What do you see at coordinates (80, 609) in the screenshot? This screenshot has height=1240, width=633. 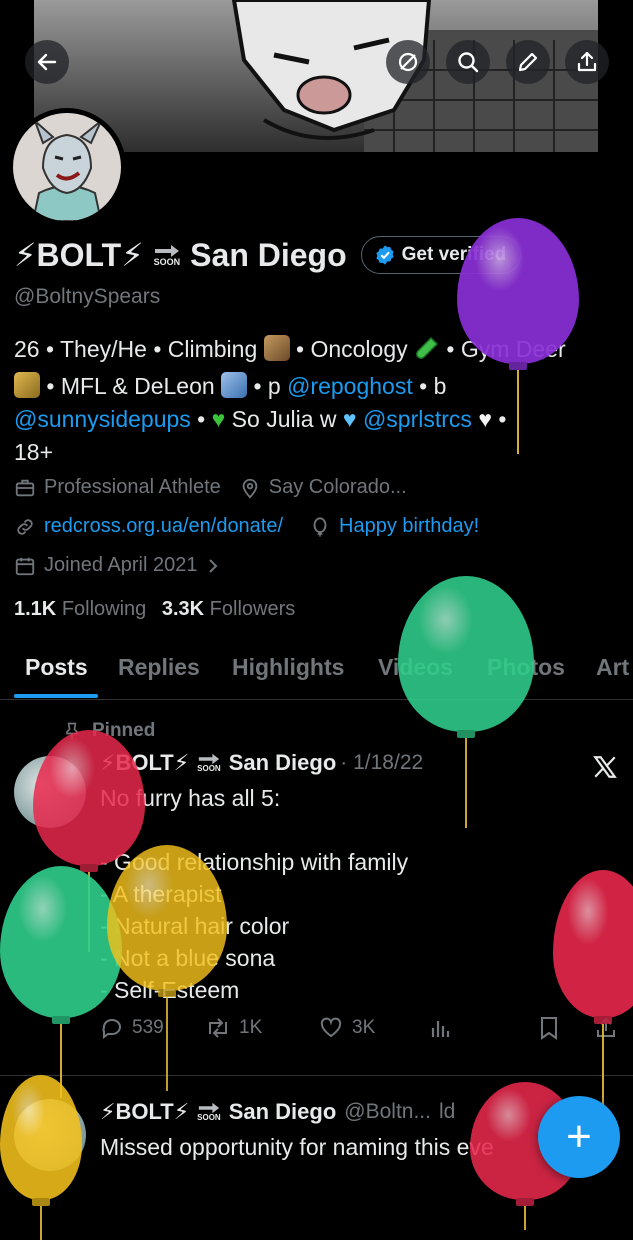 I see `following-link: 1.1K Following` at bounding box center [80, 609].